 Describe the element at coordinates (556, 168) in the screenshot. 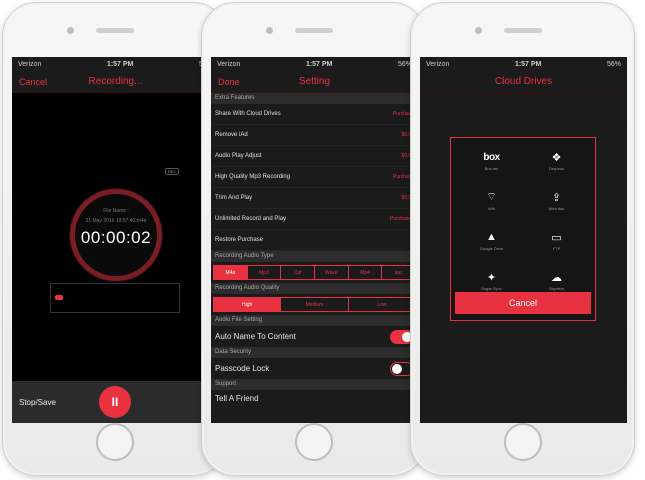

I see `drive-label: Dropbox` at that location.